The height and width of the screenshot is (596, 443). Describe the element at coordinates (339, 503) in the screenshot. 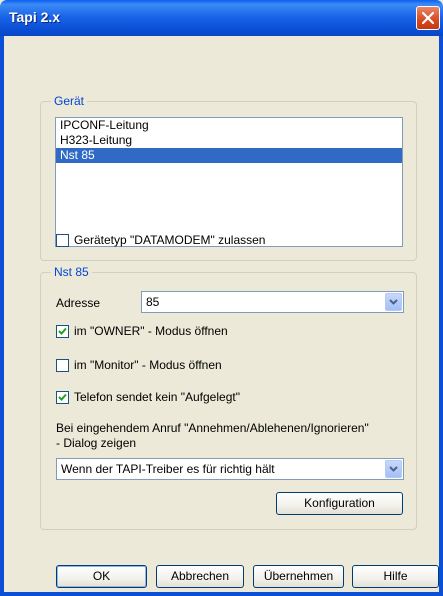

I see `configuration-button: Konfiguration` at that location.